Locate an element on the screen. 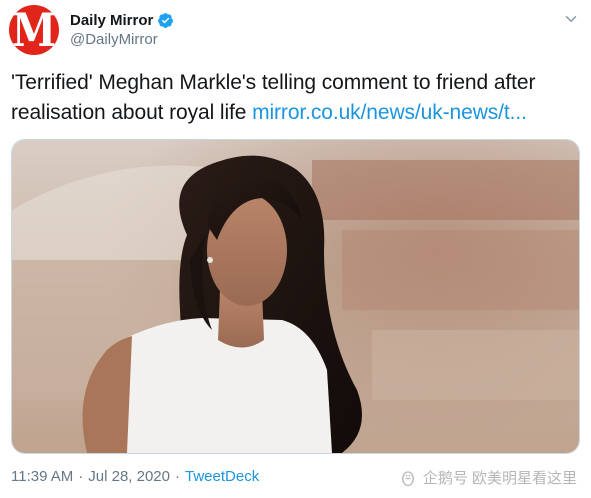 This screenshot has width=591, height=498. avatar-logo-letter: M is located at coordinates (34, 30).